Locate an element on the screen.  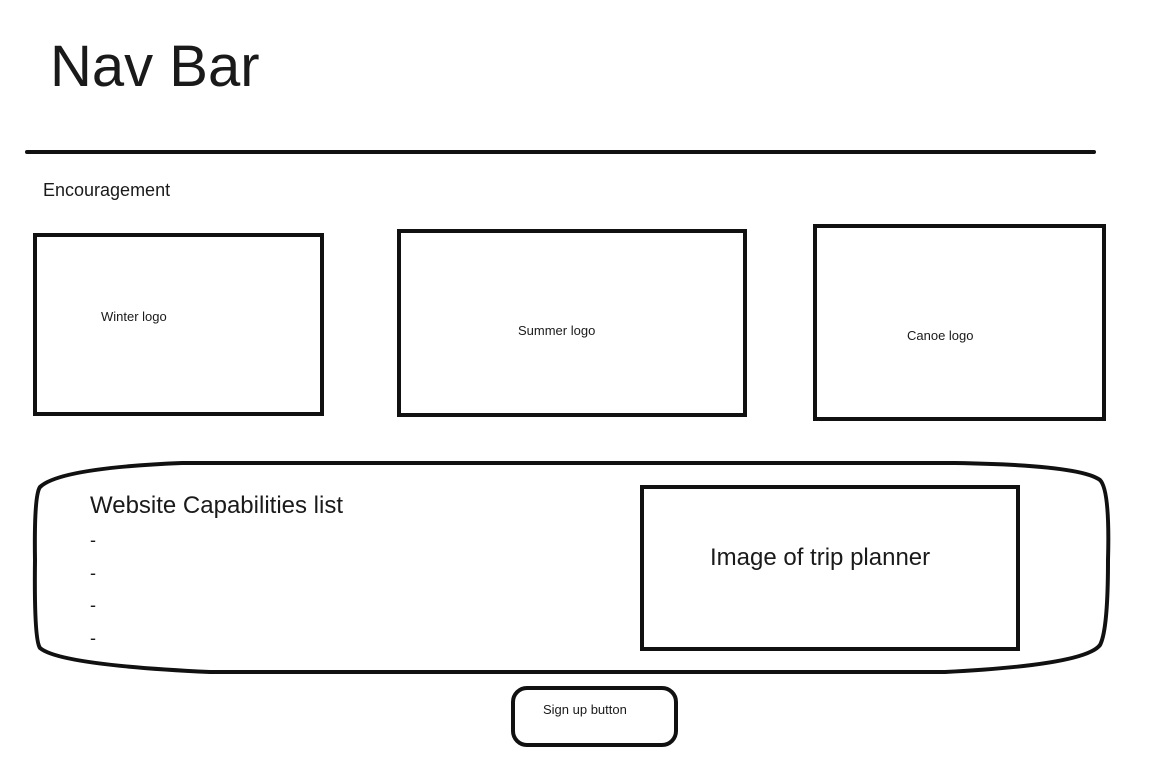
capabilities-list: - - - - is located at coordinates (93, 589).